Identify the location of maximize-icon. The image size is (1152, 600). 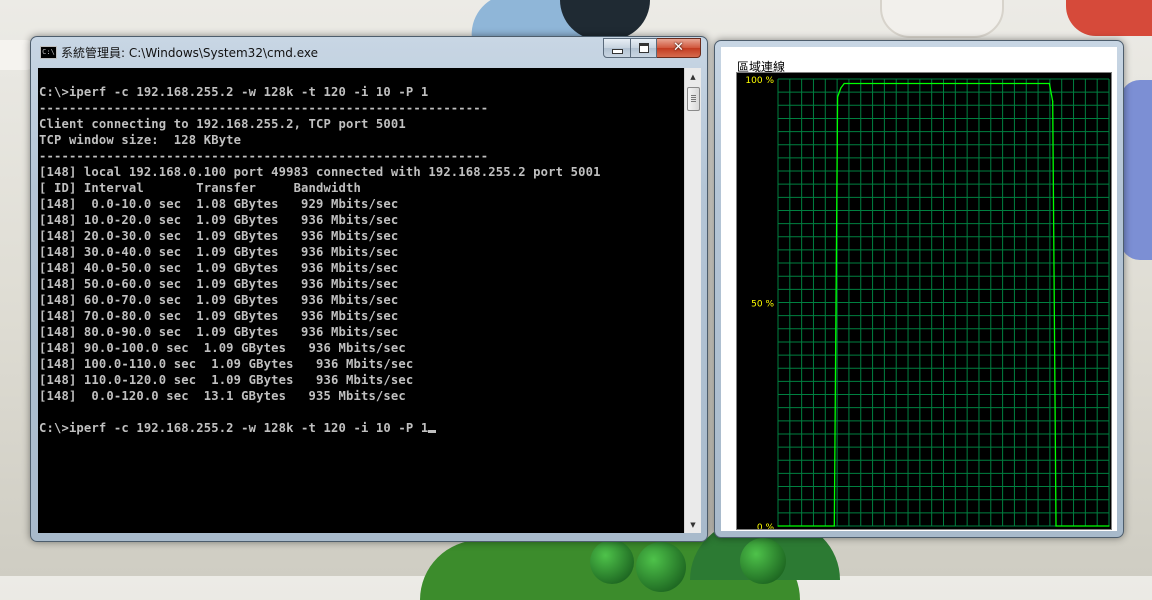
(643, 48).